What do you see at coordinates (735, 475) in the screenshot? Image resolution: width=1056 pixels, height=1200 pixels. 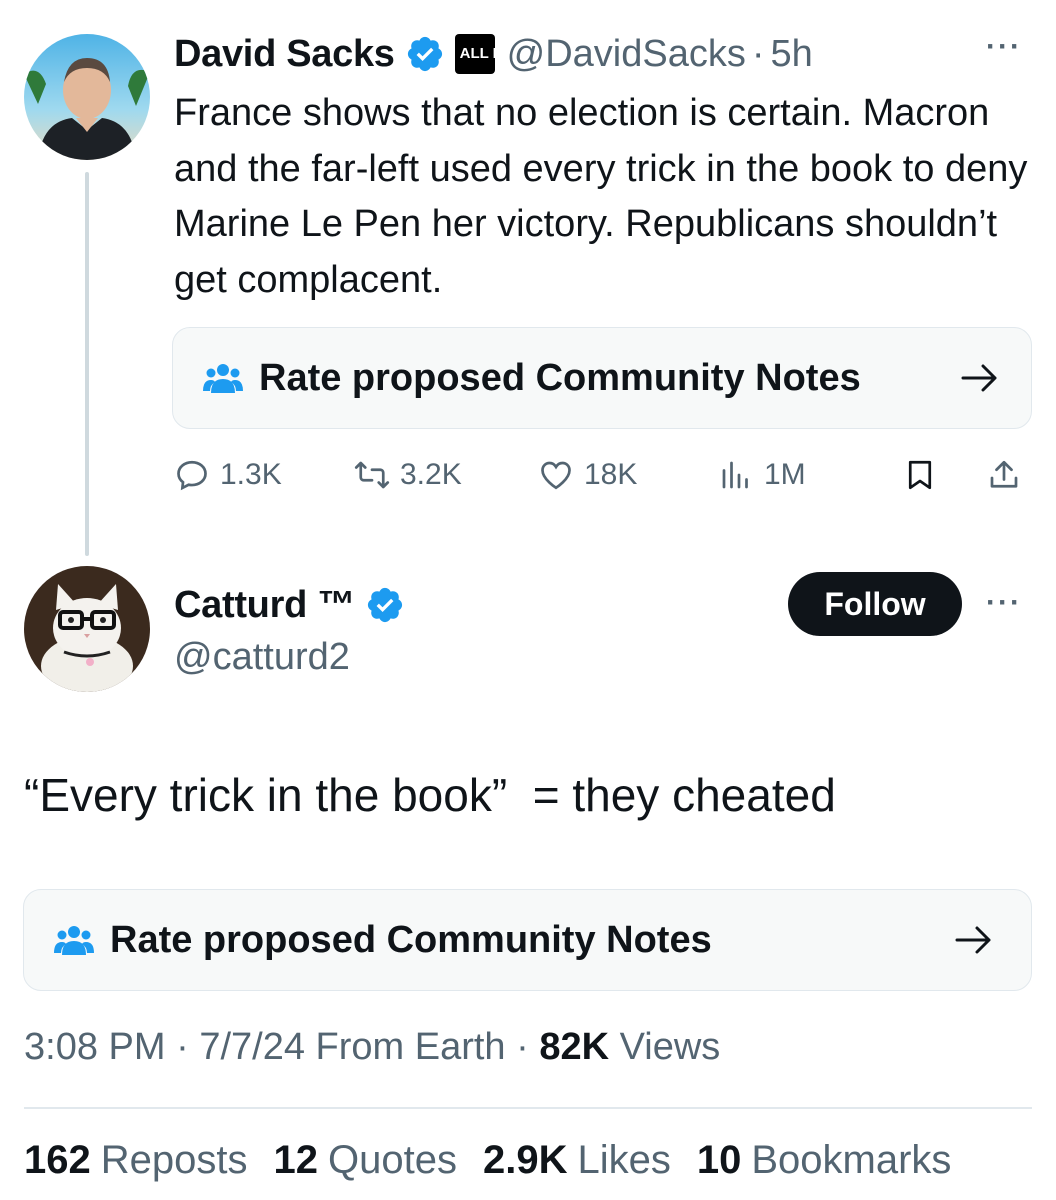 I see `views-chart-icon` at bounding box center [735, 475].